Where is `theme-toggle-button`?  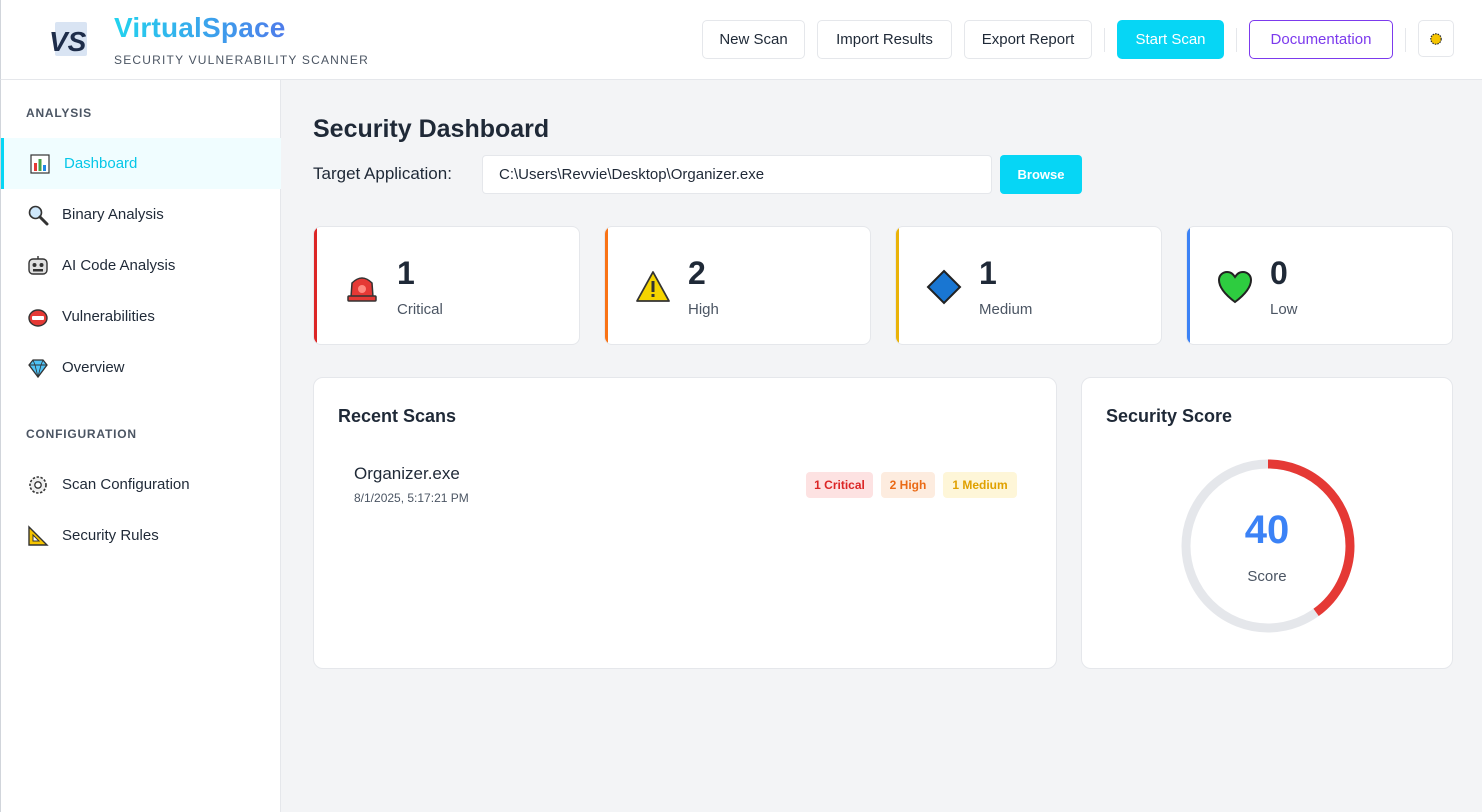
theme-toggle-button is located at coordinates (1436, 38).